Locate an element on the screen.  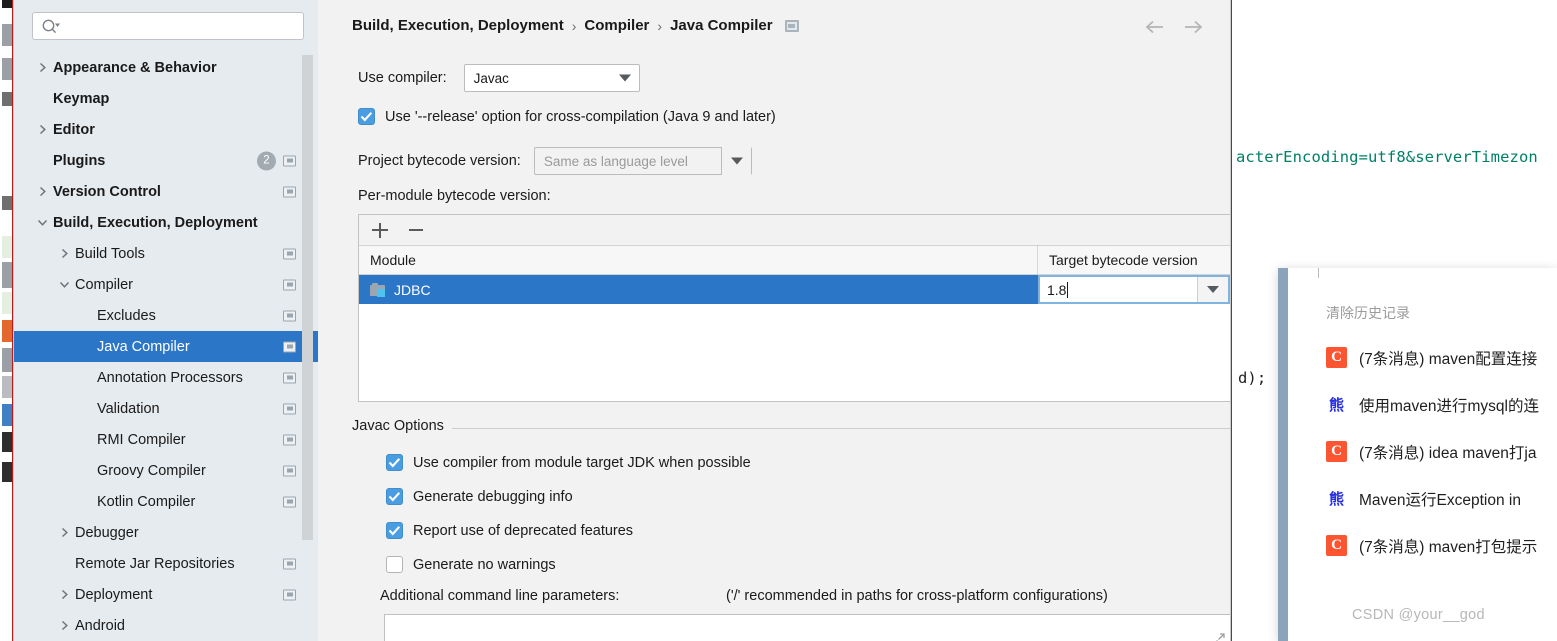
sidebar-item-label: Remote Jar Repositories is located at coordinates (155, 563).